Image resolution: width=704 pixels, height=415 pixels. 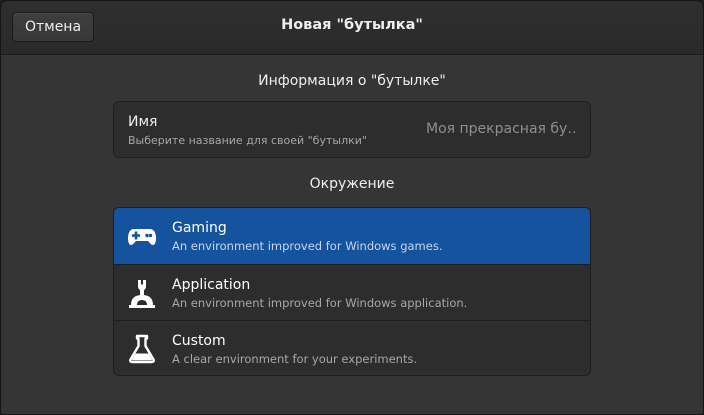 What do you see at coordinates (142, 237) in the screenshot?
I see `gamepad-icon` at bounding box center [142, 237].